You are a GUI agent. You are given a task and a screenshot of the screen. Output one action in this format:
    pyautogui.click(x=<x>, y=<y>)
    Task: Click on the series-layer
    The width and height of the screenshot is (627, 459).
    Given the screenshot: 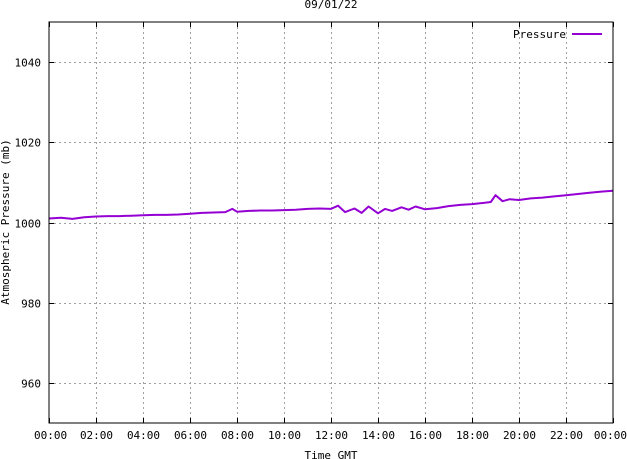 What is the action you would take?
    pyautogui.click(x=331, y=204)
    